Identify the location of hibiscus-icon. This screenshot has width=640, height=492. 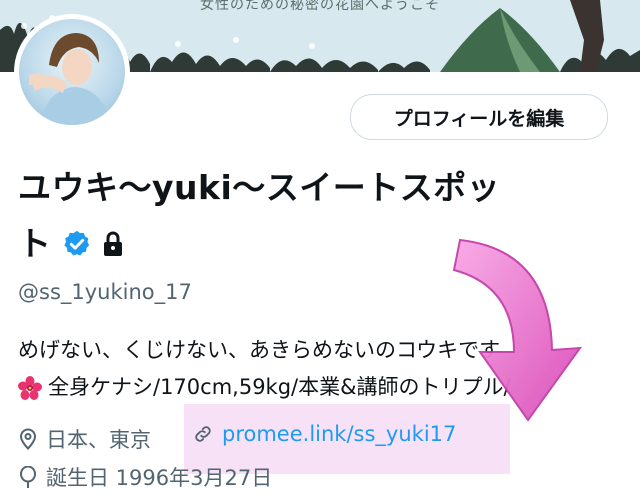
(30, 387).